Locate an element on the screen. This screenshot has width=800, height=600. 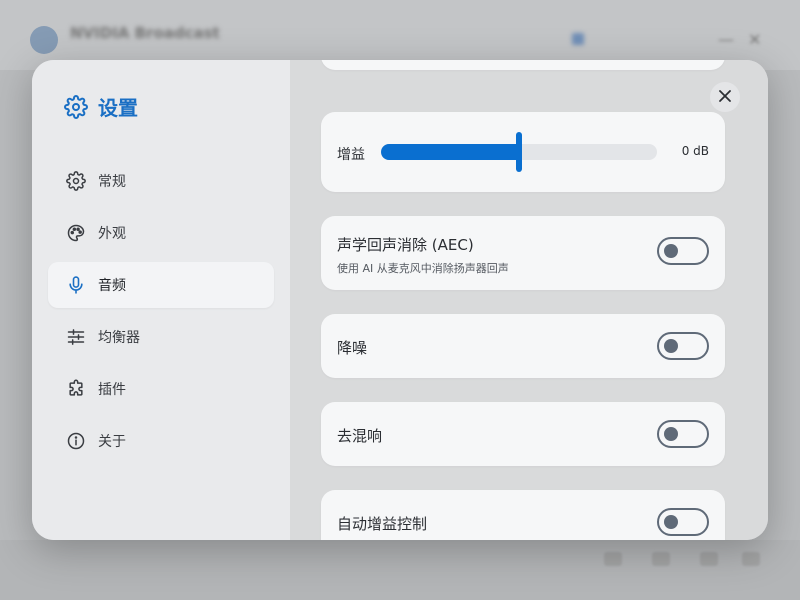
agc-toggle is located at coordinates (683, 522).